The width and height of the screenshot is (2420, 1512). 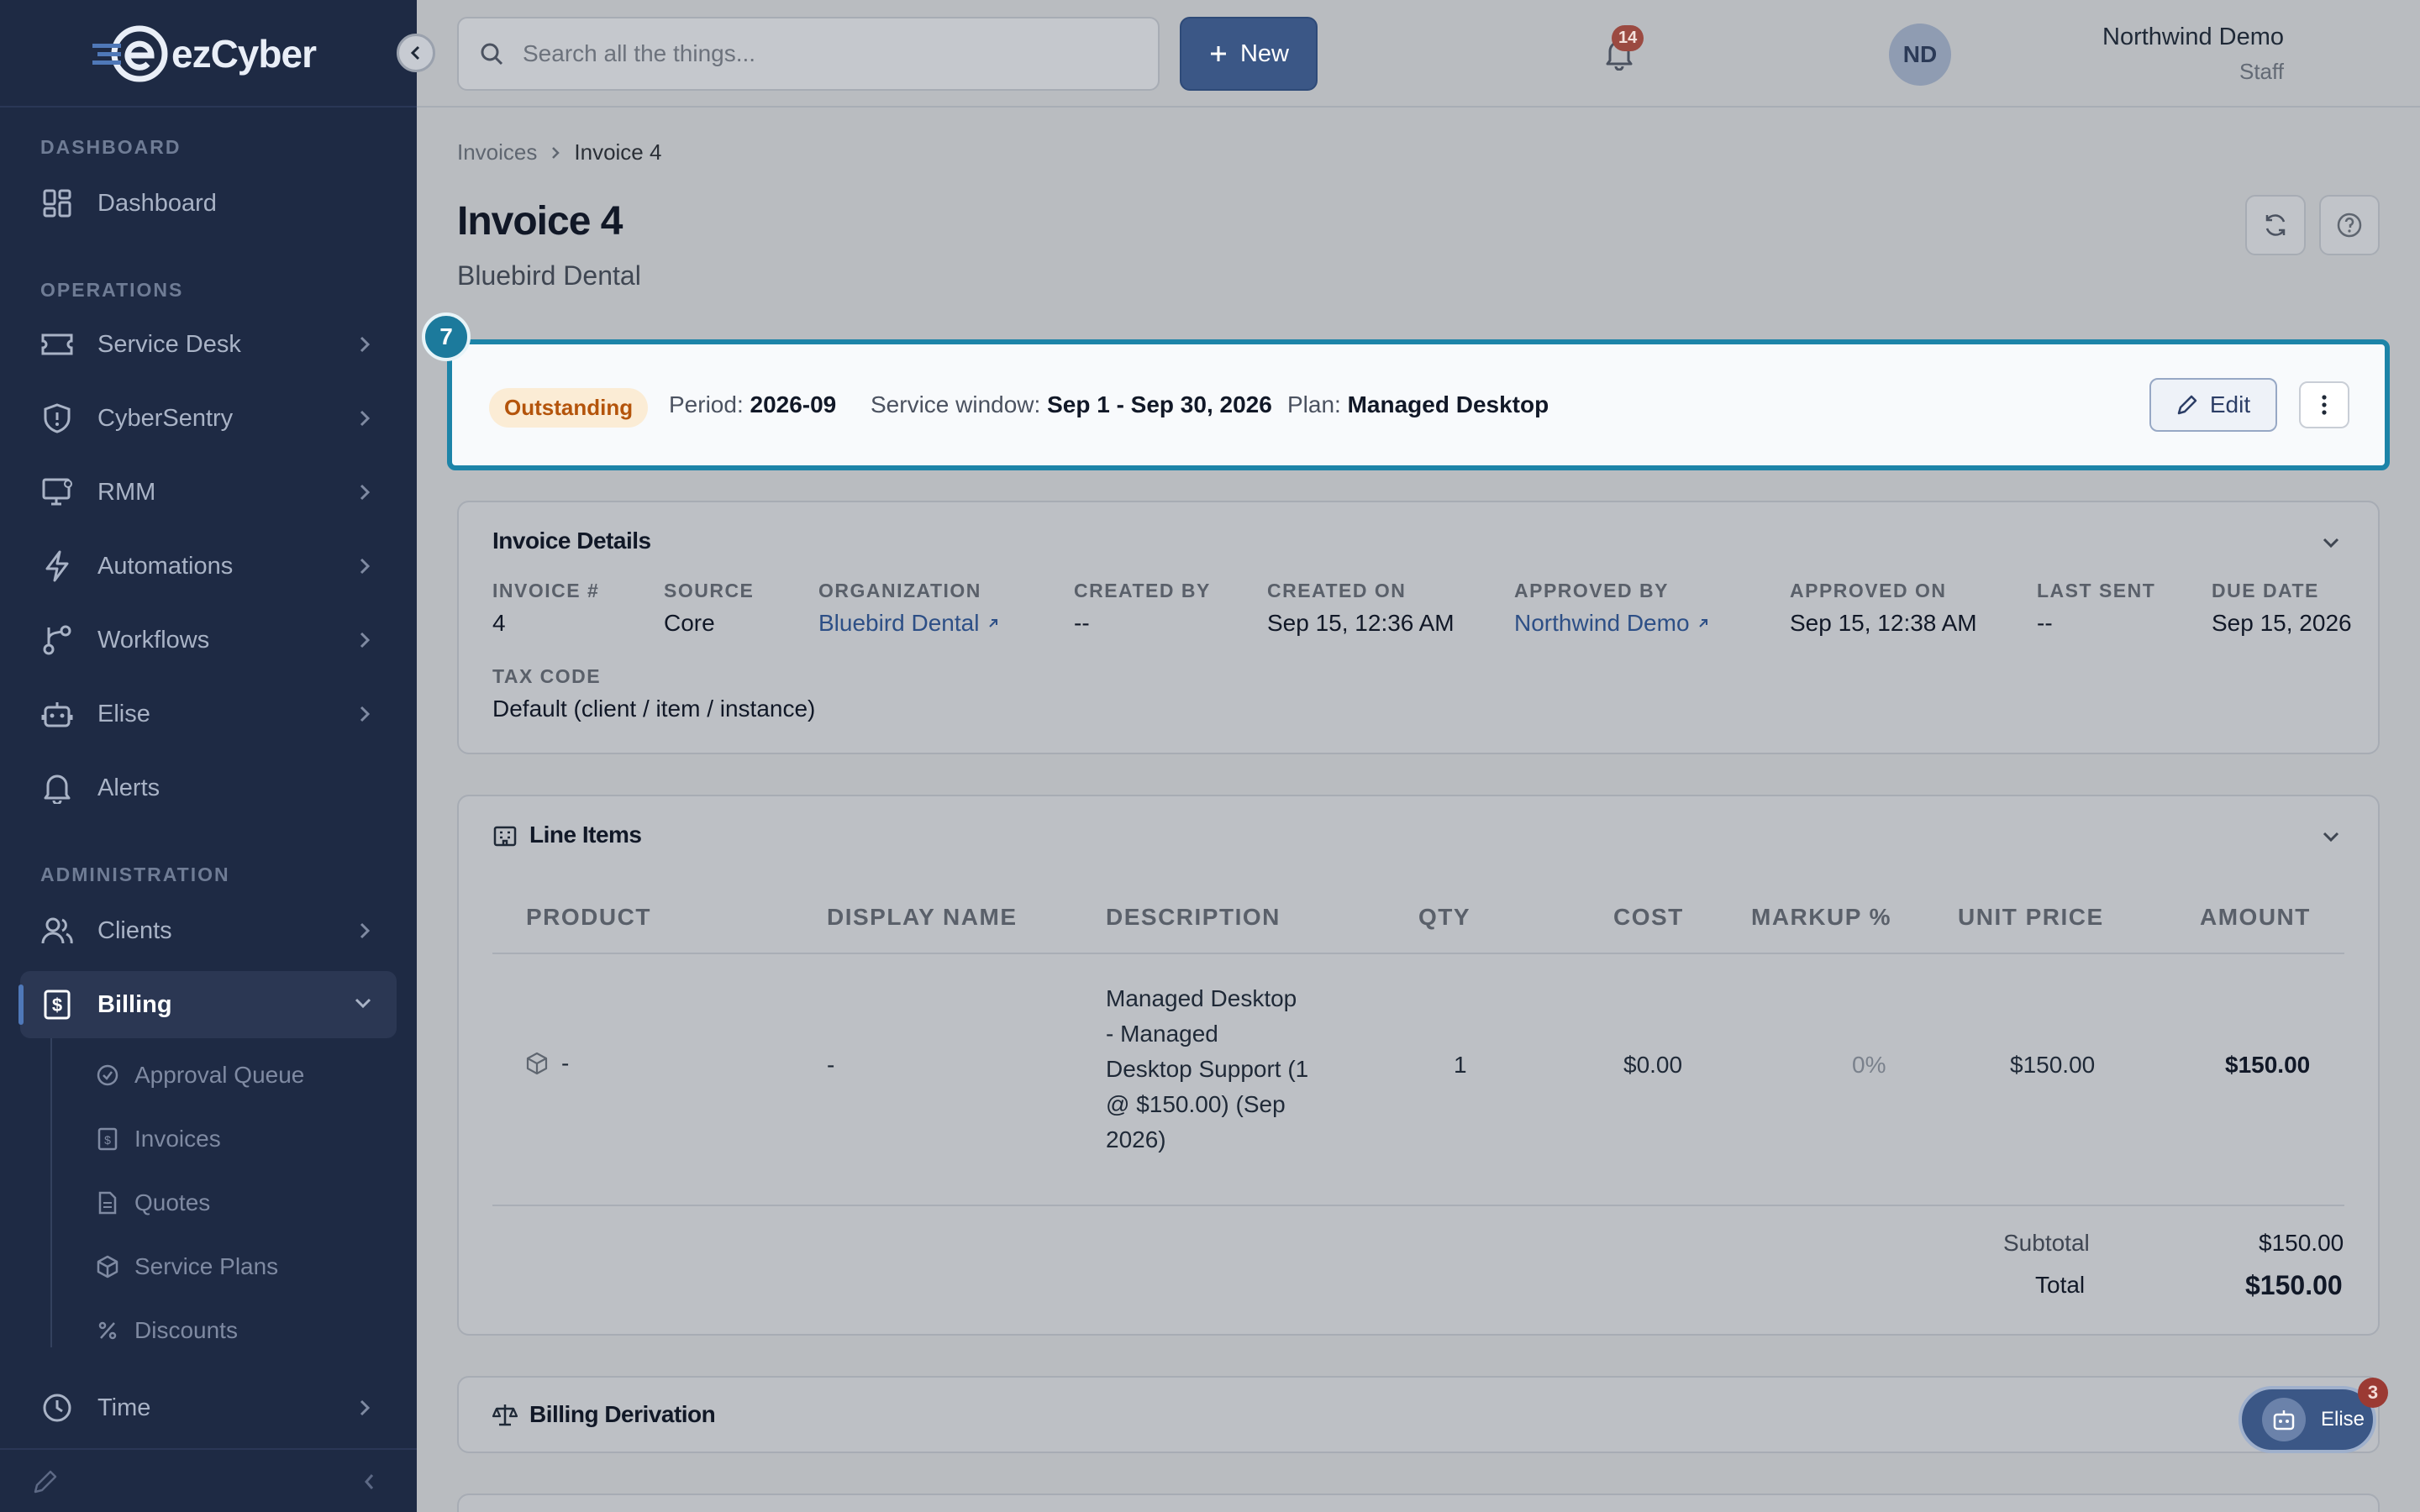 I want to click on ticket-icon, so click(x=57, y=344).